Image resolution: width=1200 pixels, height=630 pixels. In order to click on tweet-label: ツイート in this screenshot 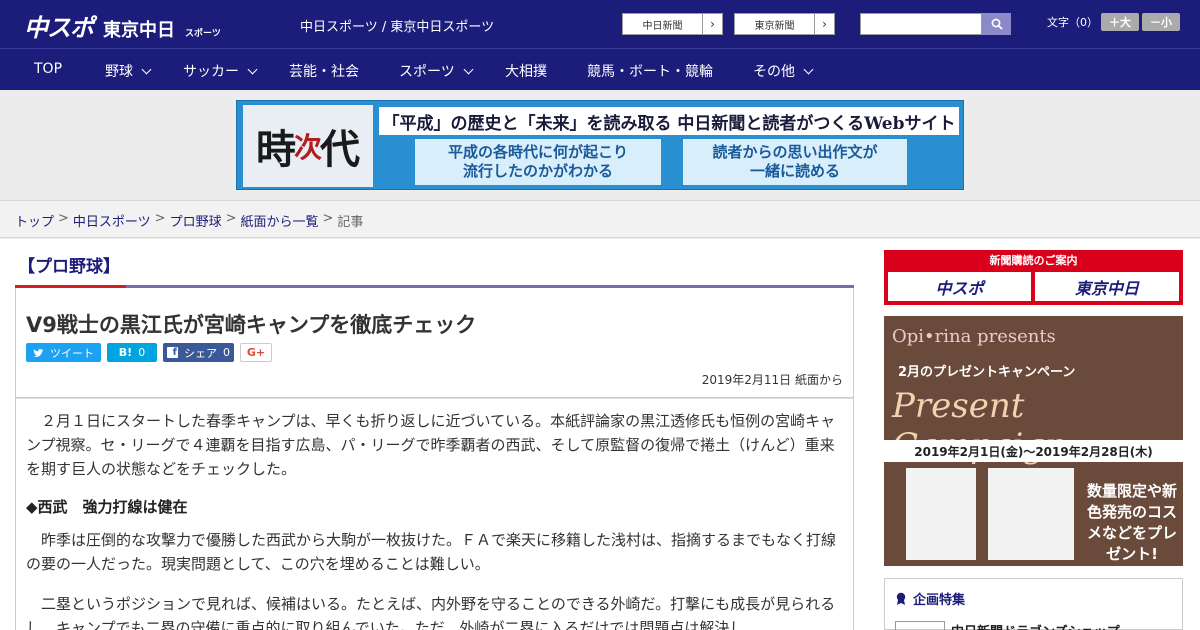, I will do `click(72, 353)`.